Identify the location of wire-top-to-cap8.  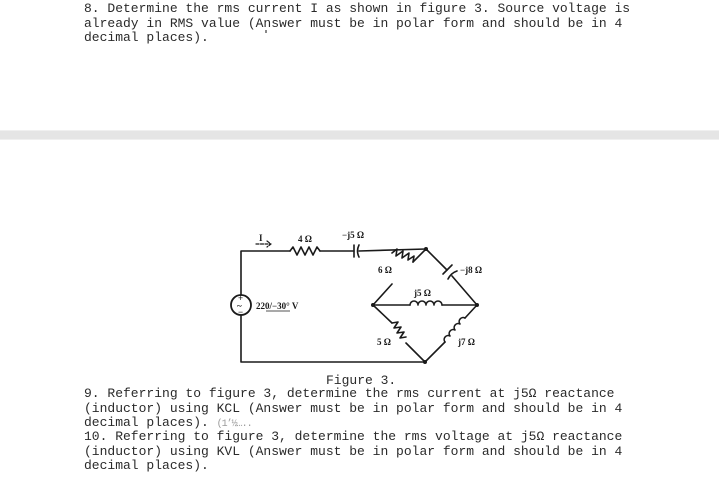
(436, 259).